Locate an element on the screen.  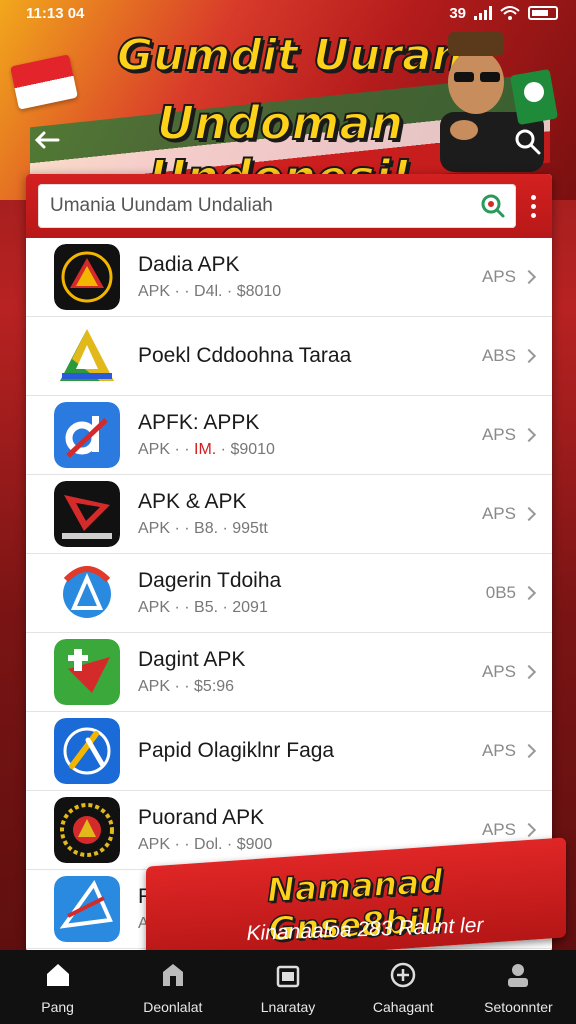
nav-item-home: Pang is located at coordinates (57, 987).